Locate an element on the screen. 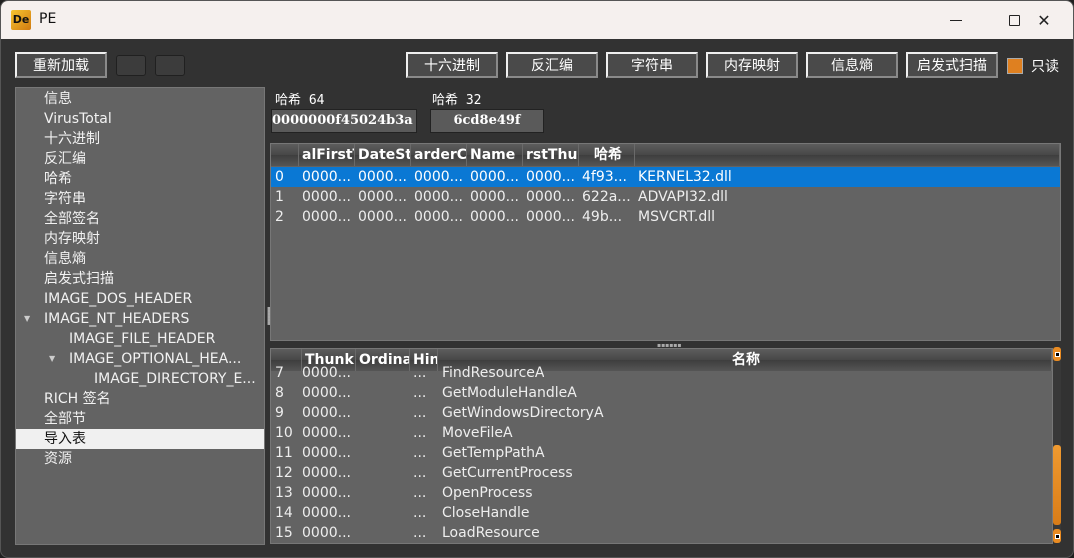 This screenshot has height=558, width=1074. tree-item: 反汇编 is located at coordinates (140, 159).